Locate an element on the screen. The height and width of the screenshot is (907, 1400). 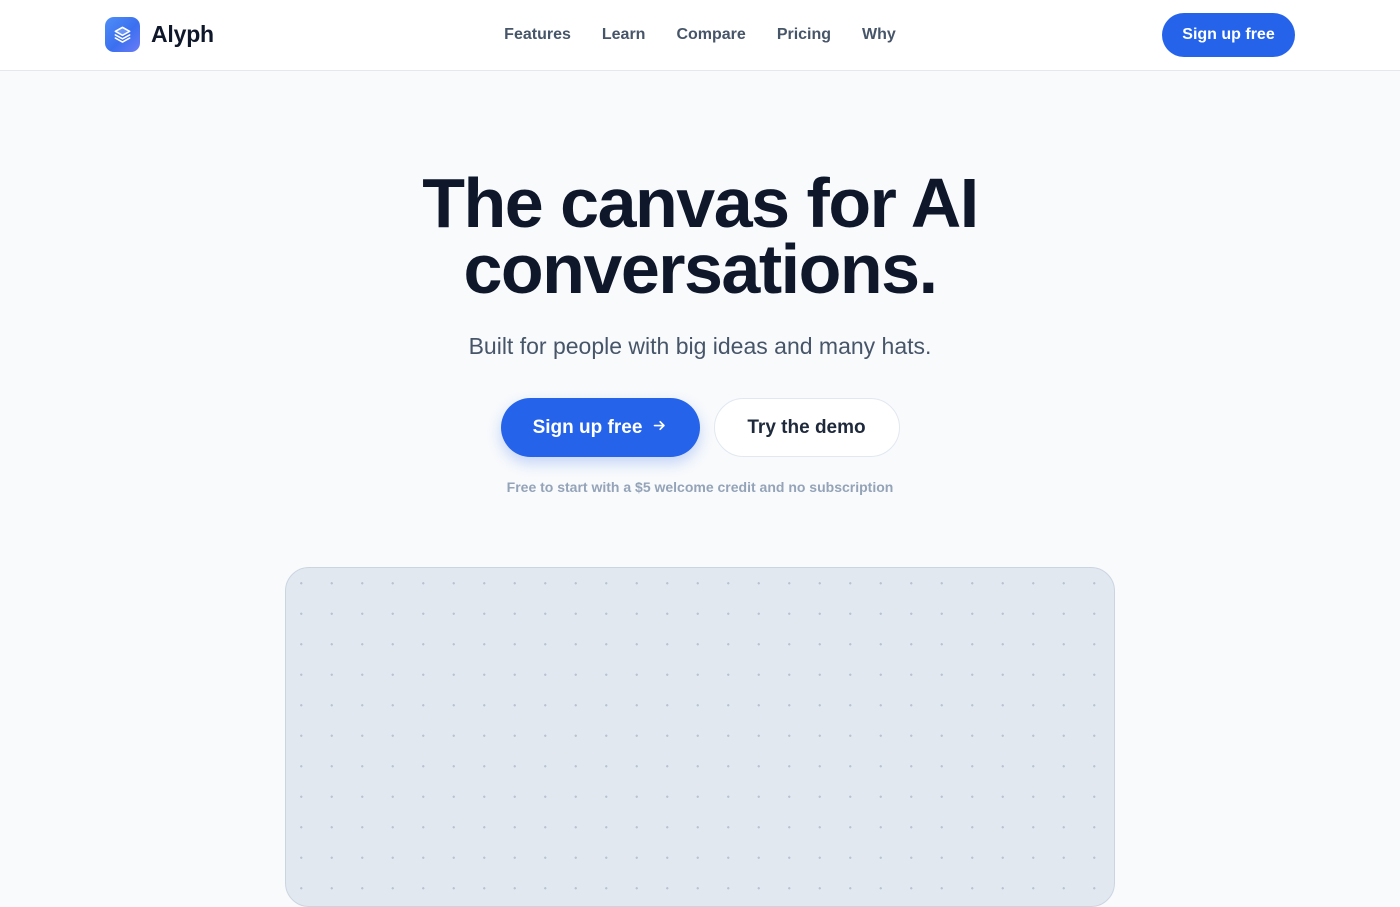
hero-title: The canvas for AI conversations. is located at coordinates (700, 236).